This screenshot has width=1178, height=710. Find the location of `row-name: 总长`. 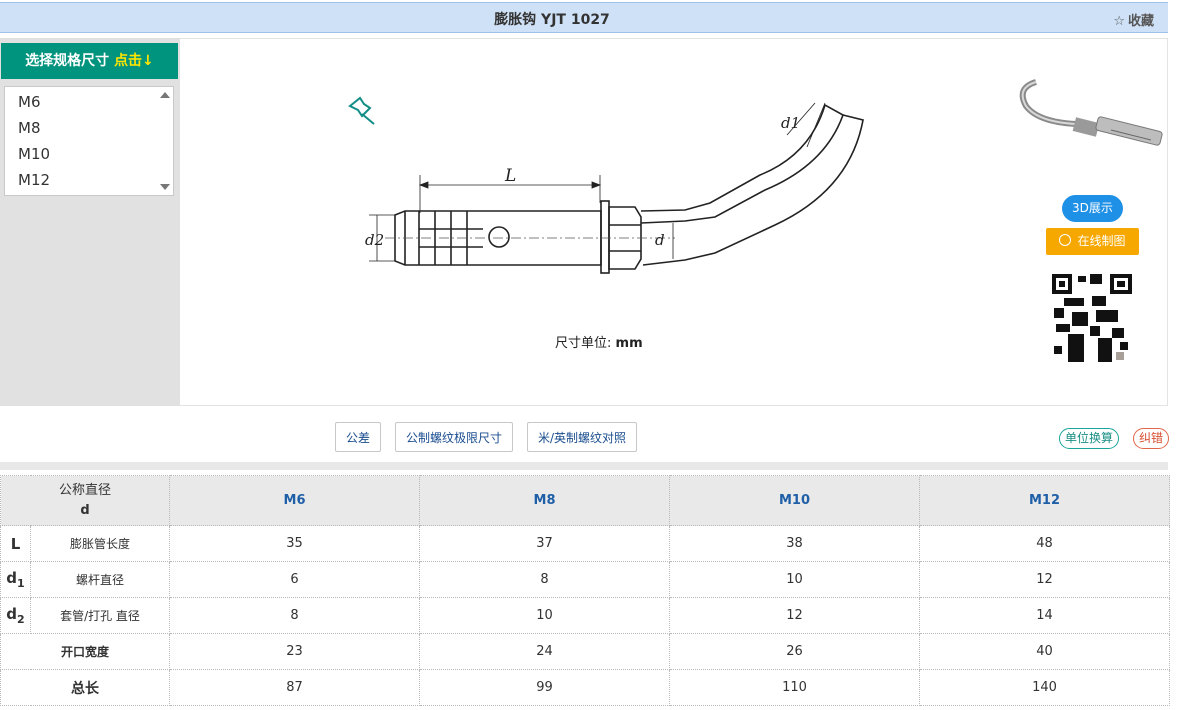

row-name: 总长 is located at coordinates (85, 687).